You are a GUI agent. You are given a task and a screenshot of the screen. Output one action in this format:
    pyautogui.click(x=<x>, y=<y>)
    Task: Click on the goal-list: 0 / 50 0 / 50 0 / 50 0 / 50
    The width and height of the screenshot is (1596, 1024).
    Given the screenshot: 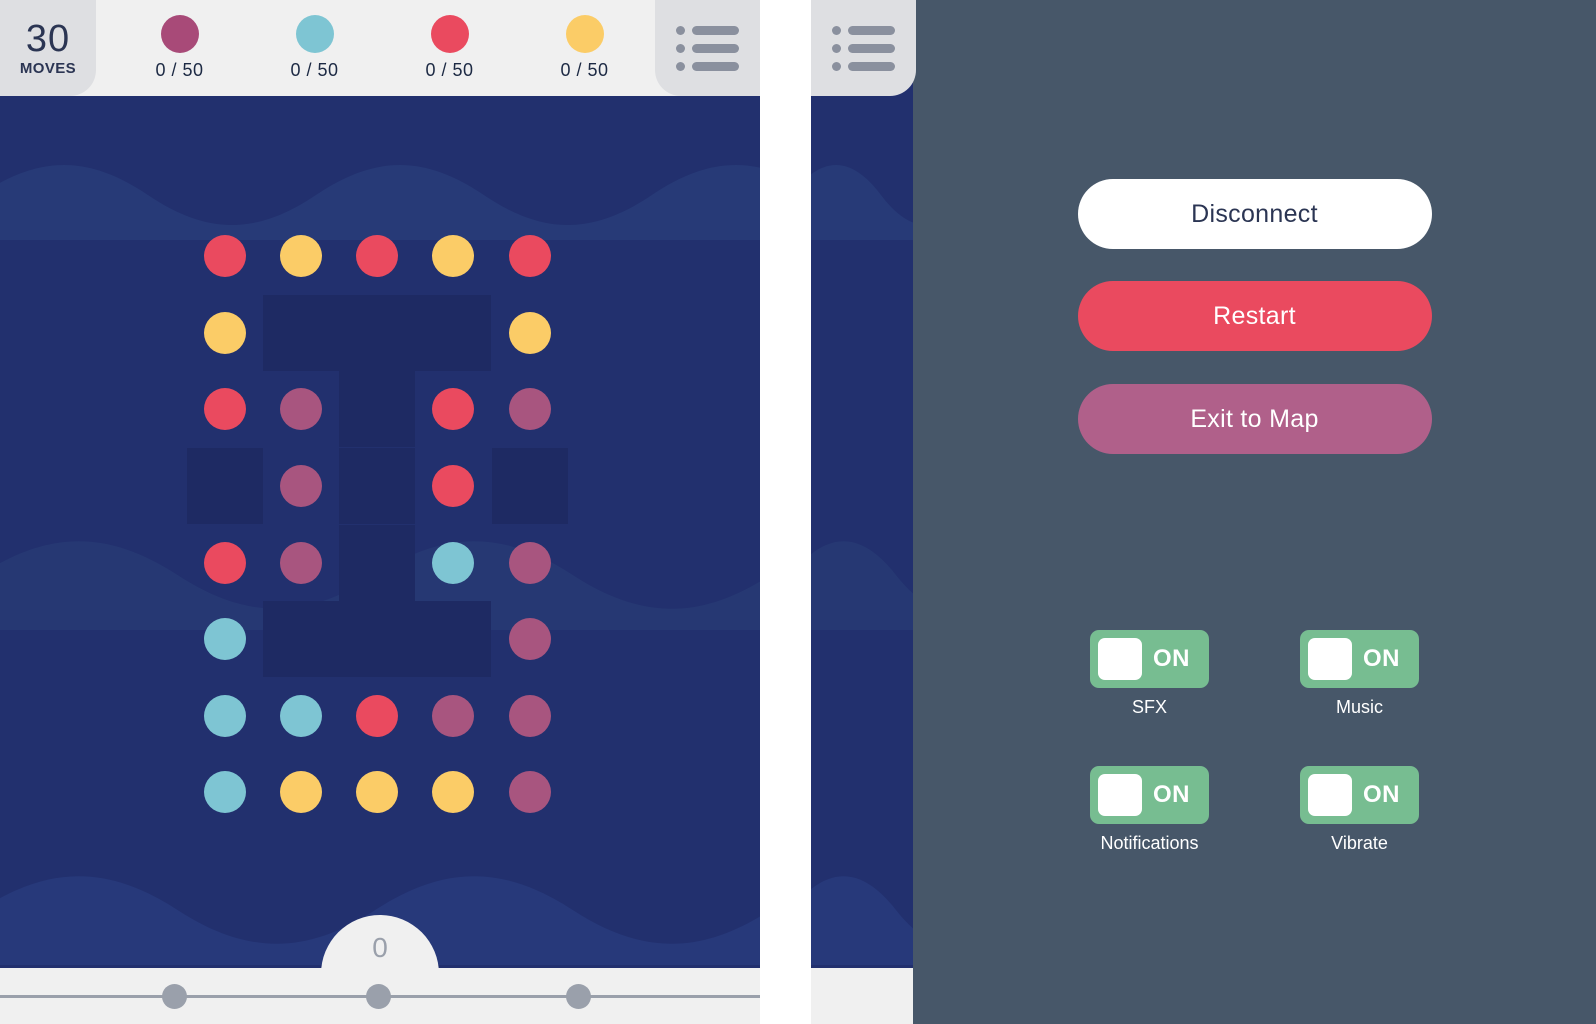 What is the action you would take?
    pyautogui.click(x=382, y=48)
    